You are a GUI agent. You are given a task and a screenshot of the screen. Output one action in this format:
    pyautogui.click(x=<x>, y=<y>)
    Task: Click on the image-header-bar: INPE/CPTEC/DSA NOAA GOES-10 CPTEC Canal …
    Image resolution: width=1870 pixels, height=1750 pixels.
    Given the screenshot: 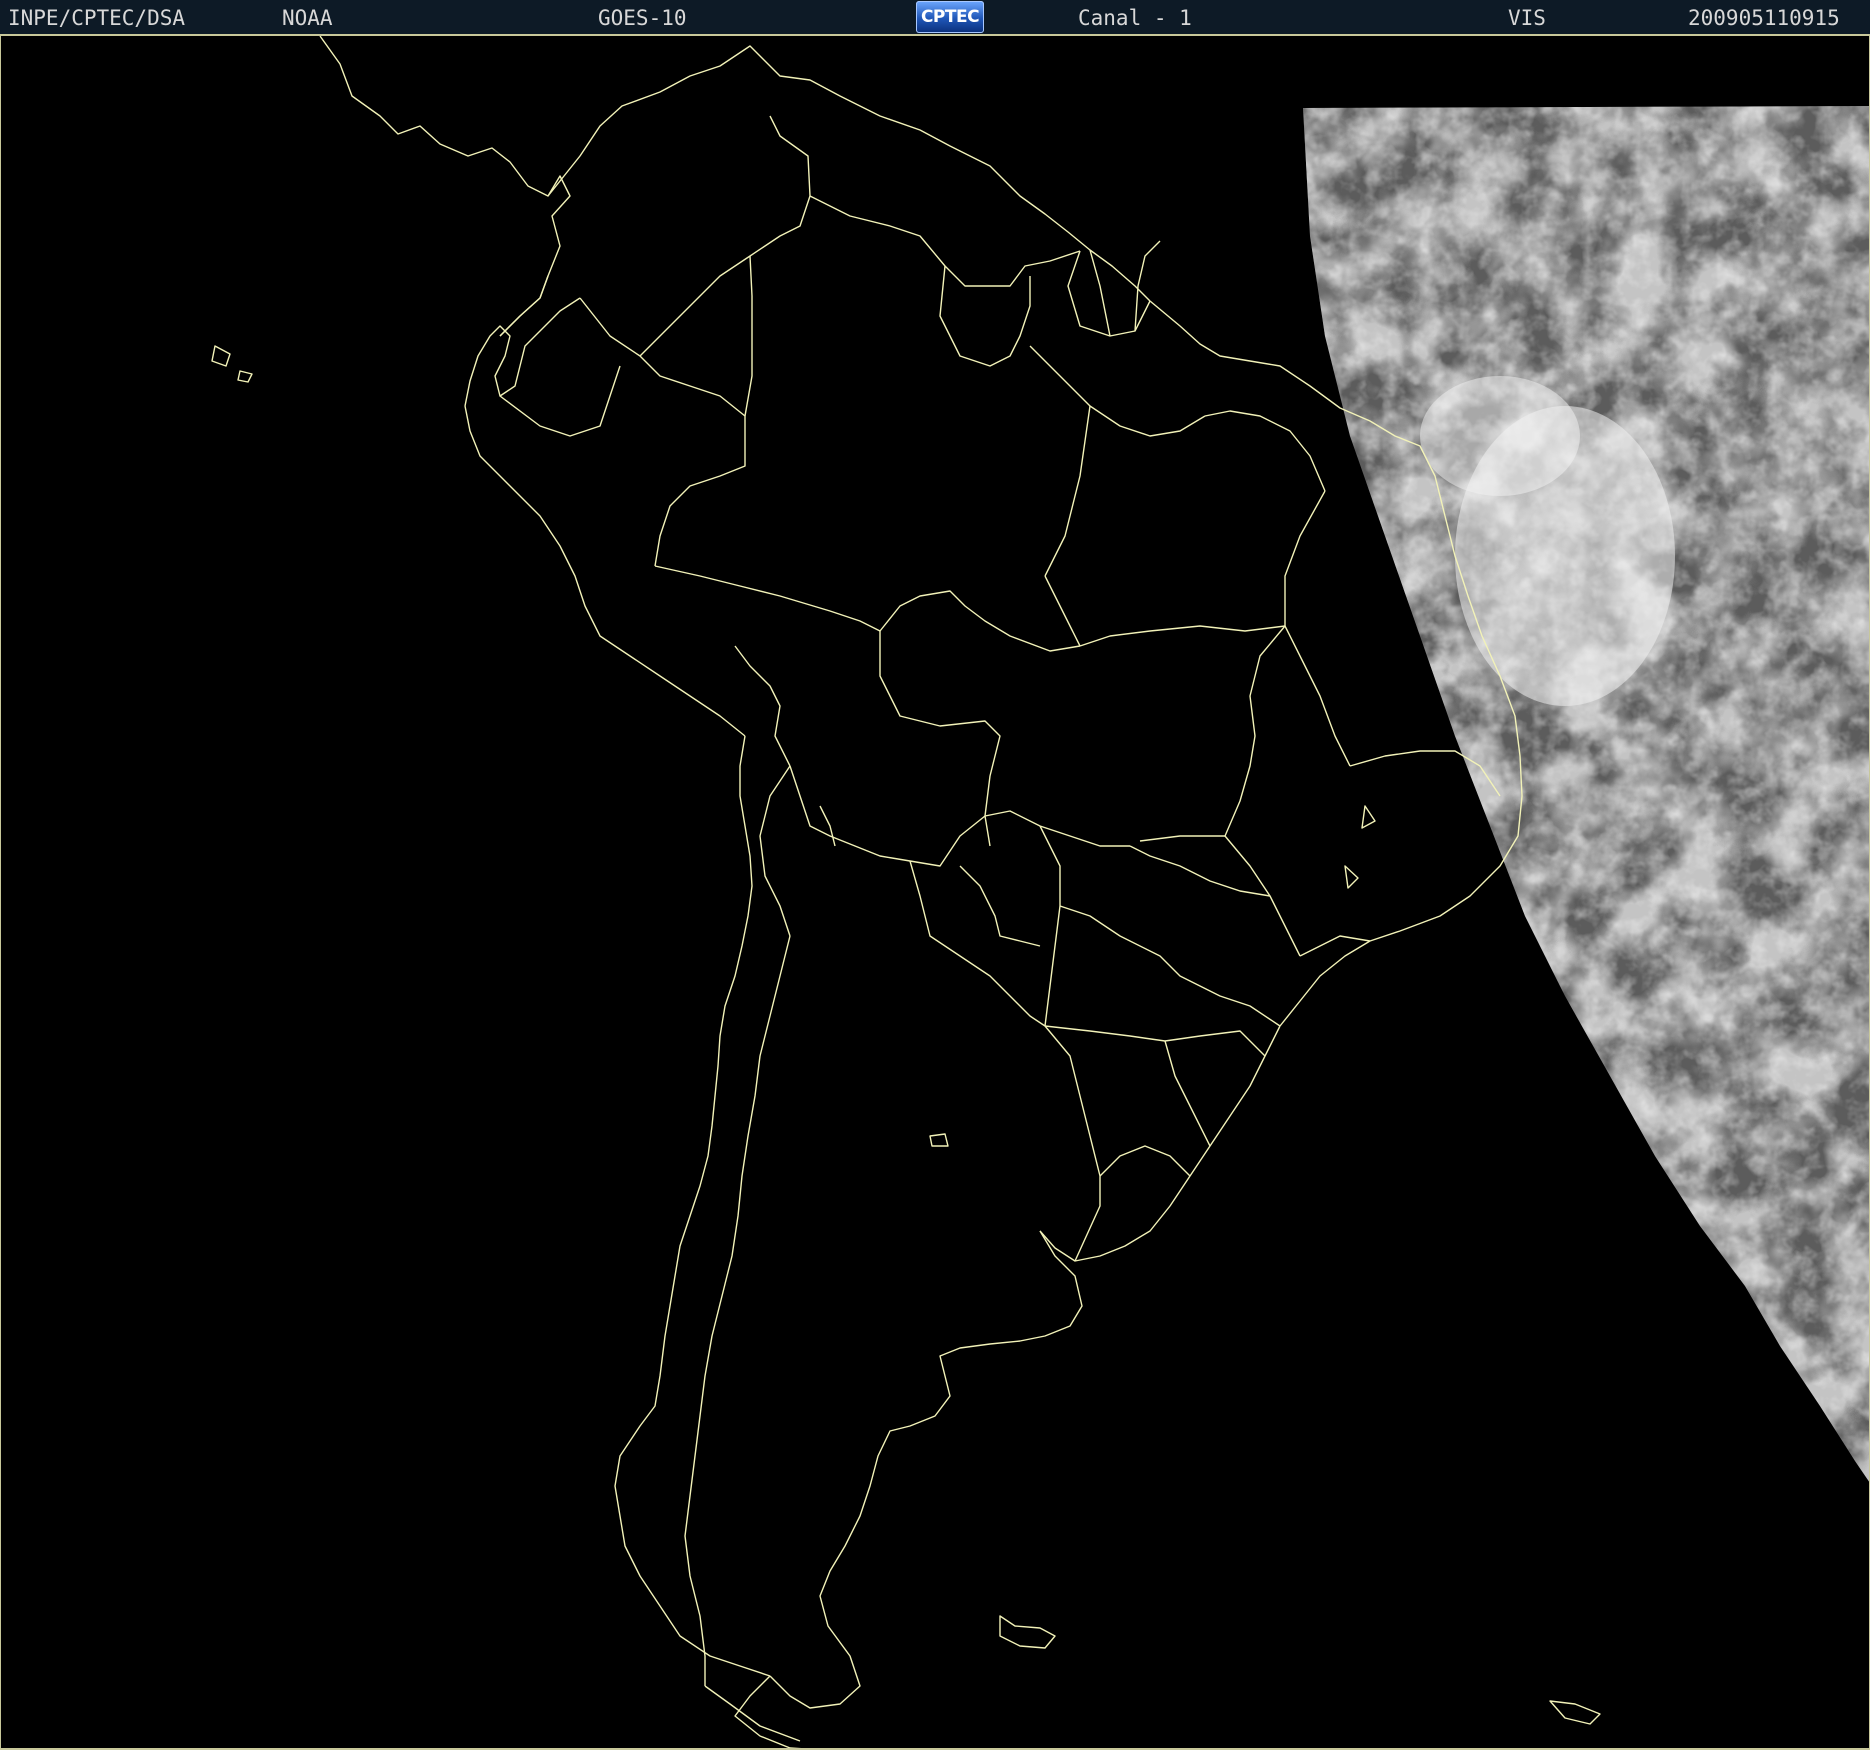 What is the action you would take?
    pyautogui.click(x=935, y=18)
    